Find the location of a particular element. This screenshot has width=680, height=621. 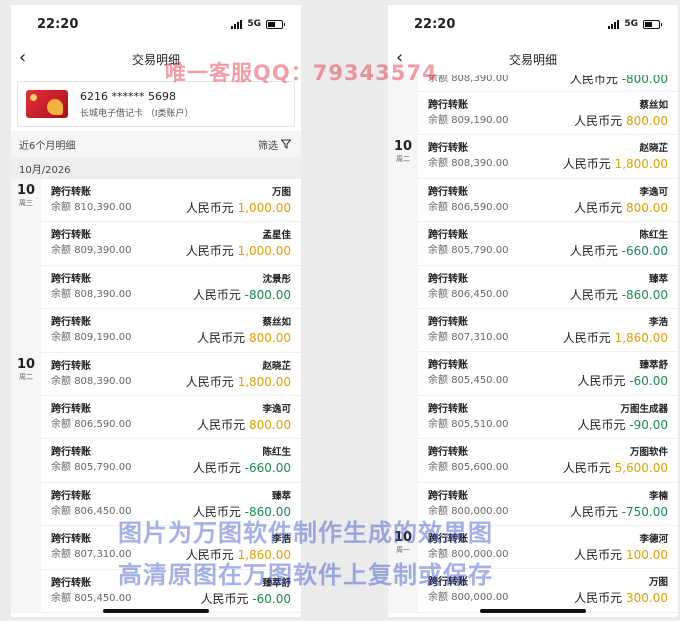

transaction-row: 10 周三 跨行转账 余额 810,390.00 万图 人民币元 1,000.00 is located at coordinates (156, 201).